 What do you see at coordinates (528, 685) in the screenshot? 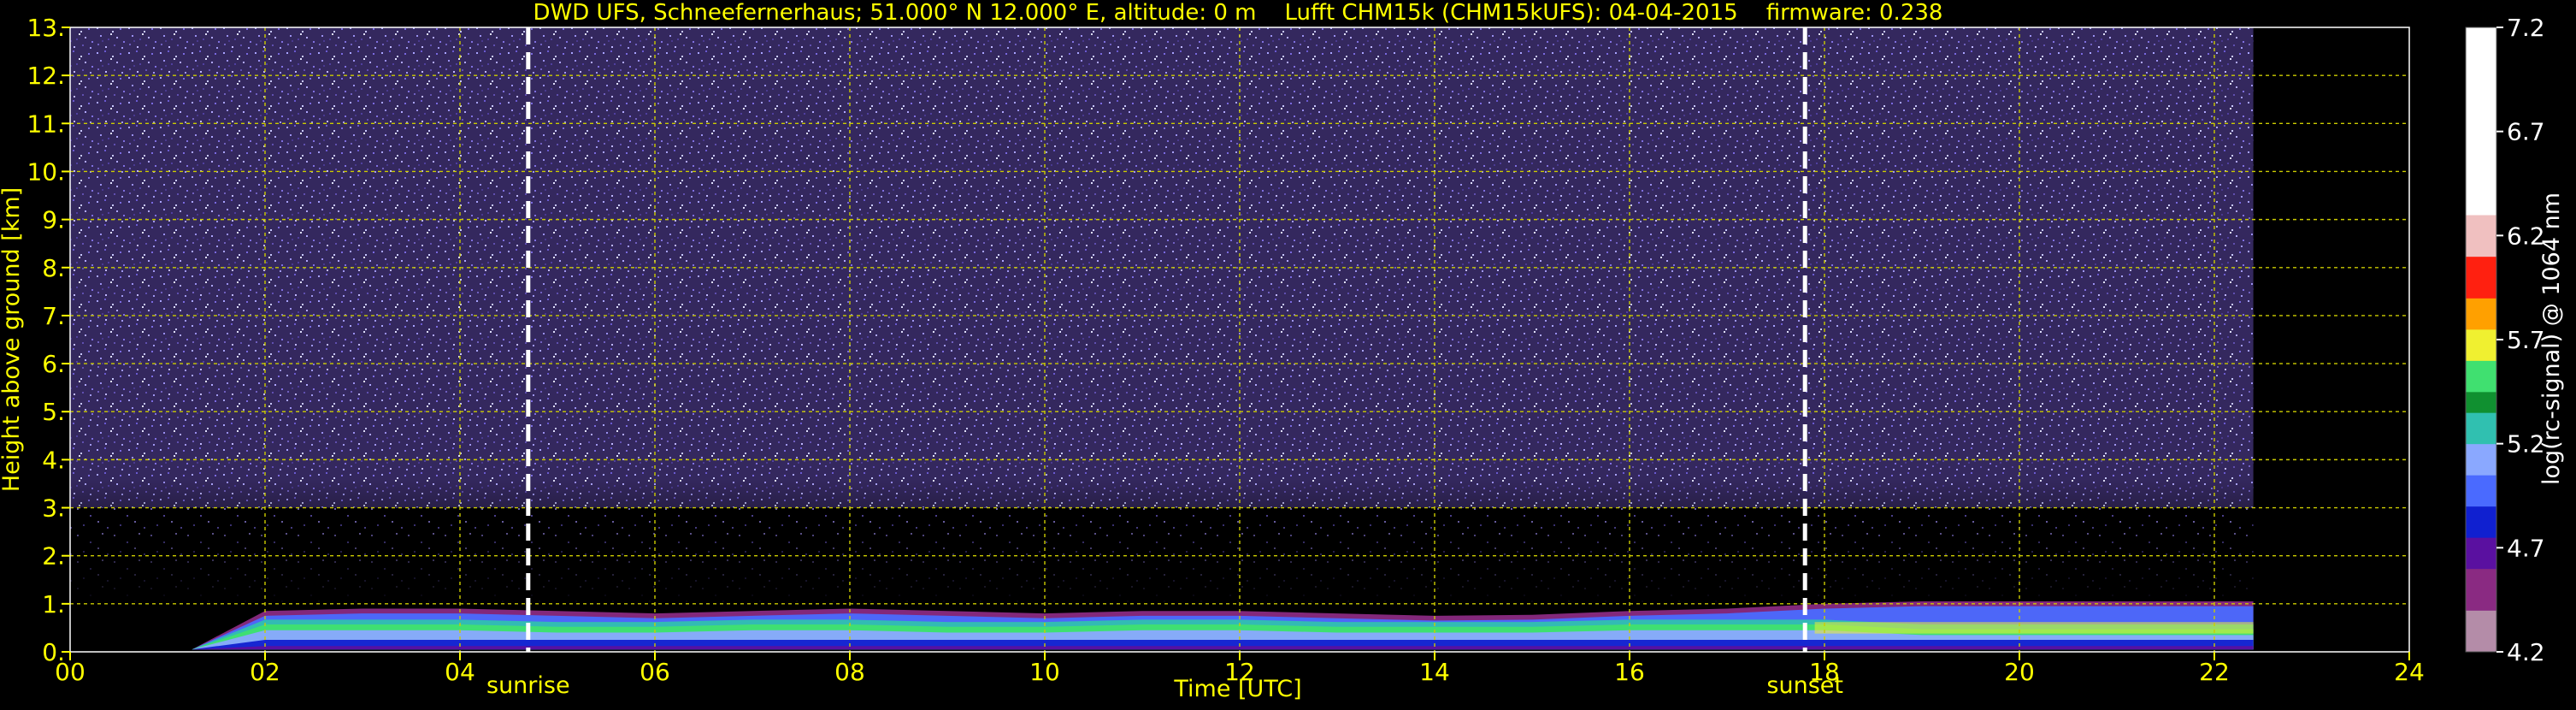
I see `sunrise-label: sunrise` at bounding box center [528, 685].